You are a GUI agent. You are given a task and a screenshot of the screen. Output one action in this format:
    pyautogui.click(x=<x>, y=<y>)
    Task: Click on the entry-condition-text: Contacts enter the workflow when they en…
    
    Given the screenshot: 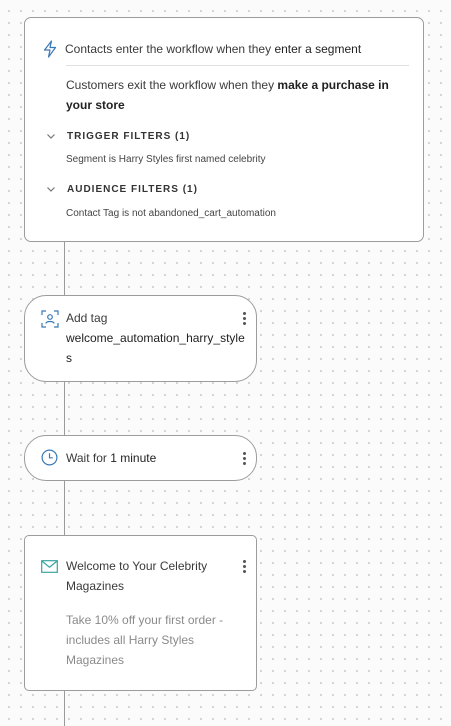 What is the action you would take?
    pyautogui.click(x=213, y=49)
    